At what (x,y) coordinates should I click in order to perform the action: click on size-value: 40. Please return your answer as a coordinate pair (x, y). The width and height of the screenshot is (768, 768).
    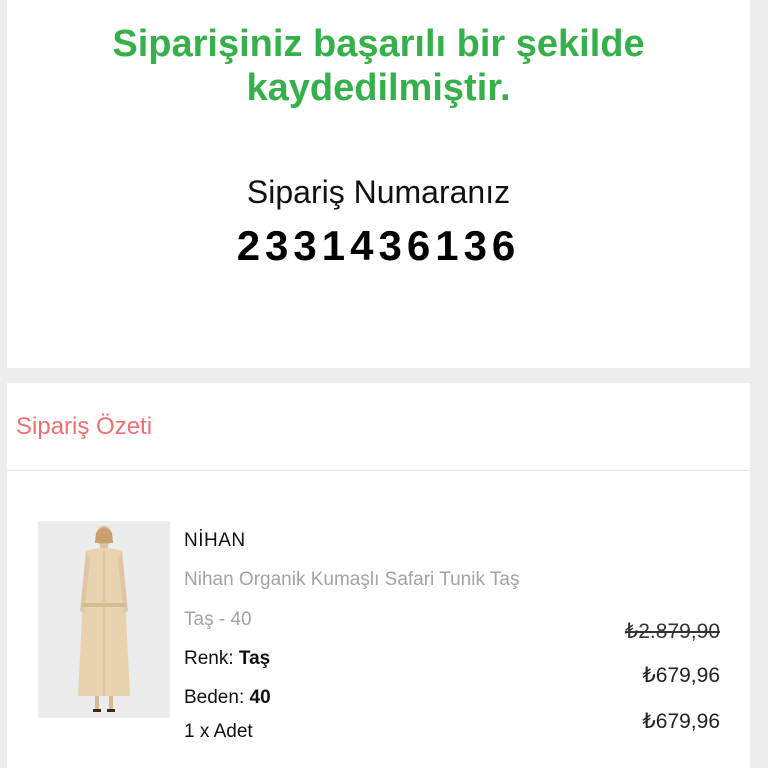
    Looking at the image, I should click on (260, 697).